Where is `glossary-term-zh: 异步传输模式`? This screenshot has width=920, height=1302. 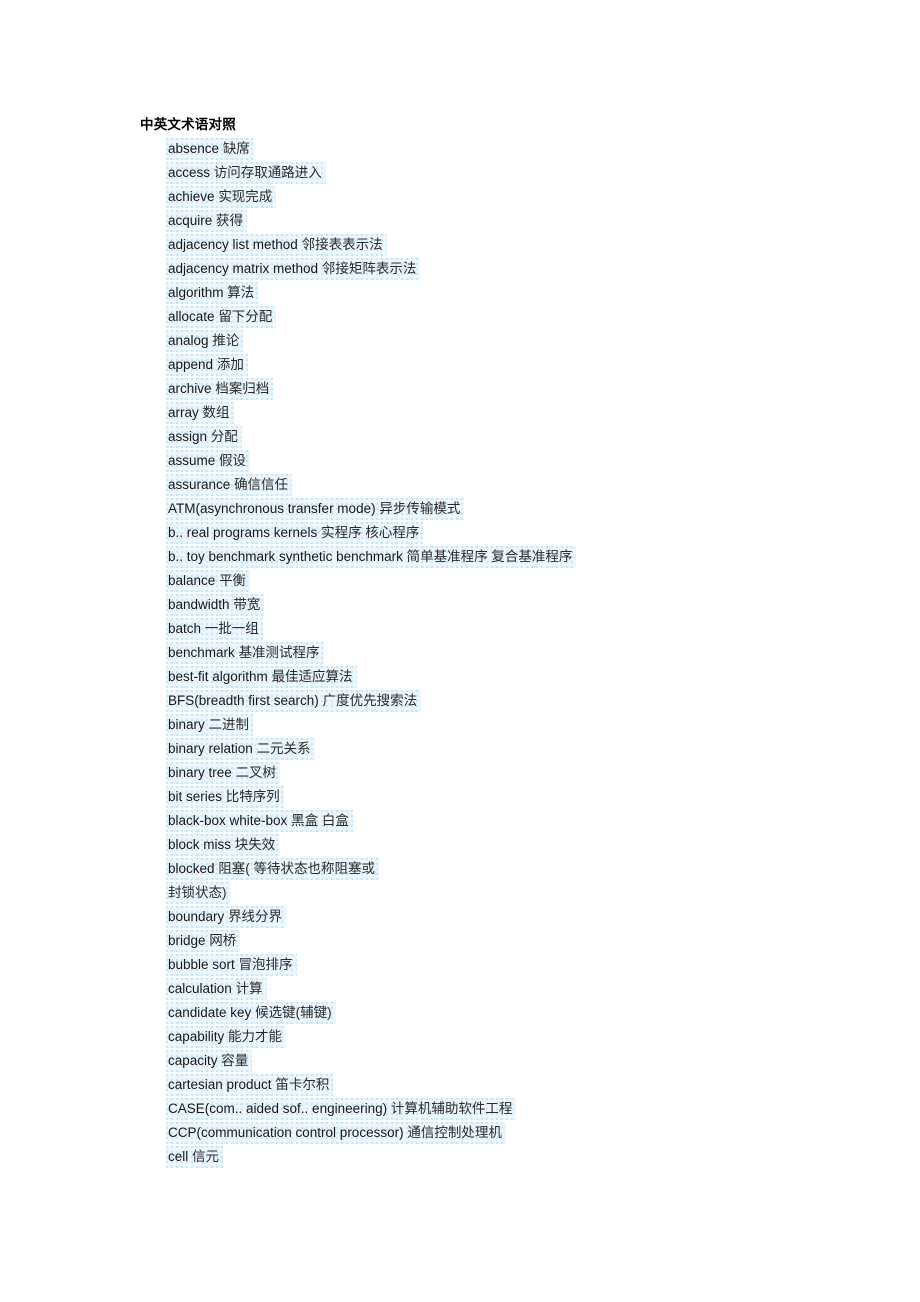 glossary-term-zh: 异步传输模式 is located at coordinates (420, 508).